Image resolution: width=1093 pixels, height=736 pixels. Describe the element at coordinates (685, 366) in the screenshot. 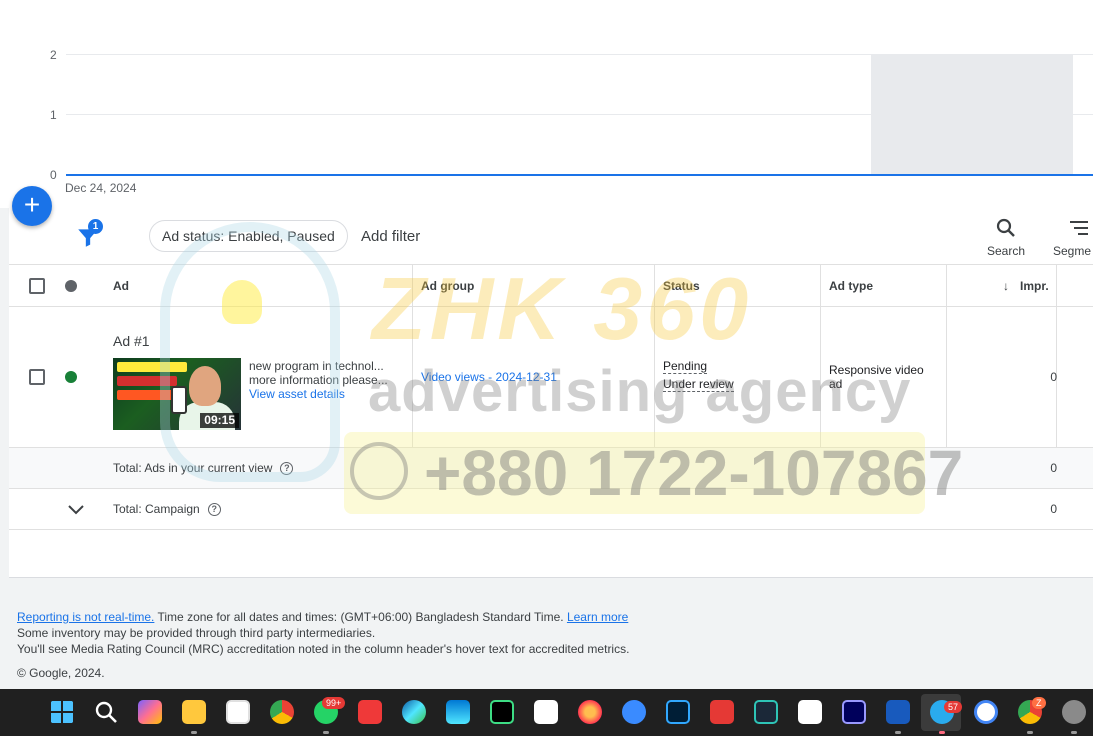

I see `status-pending: Pending` at that location.